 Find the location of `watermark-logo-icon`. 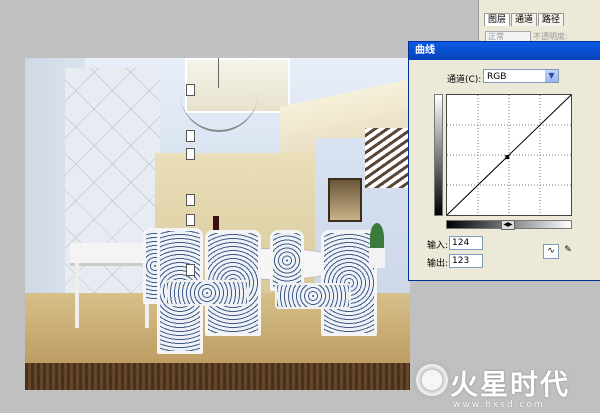

watermark-logo-icon is located at coordinates (432, 380).